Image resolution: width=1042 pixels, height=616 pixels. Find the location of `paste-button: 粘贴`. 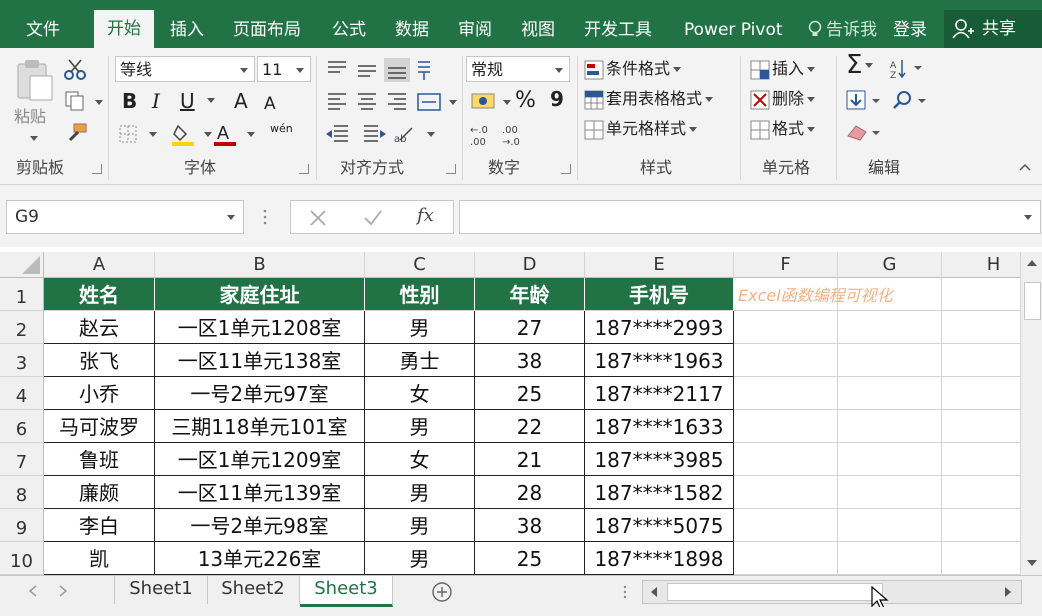

paste-button: 粘贴 is located at coordinates (30, 117).